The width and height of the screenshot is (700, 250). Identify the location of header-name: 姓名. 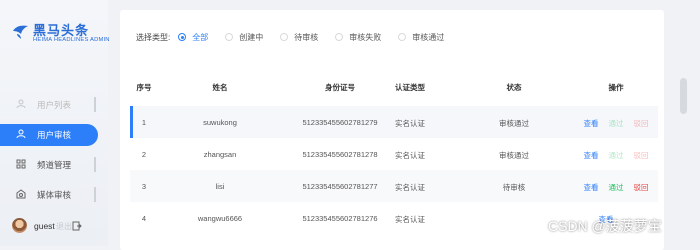
(220, 87).